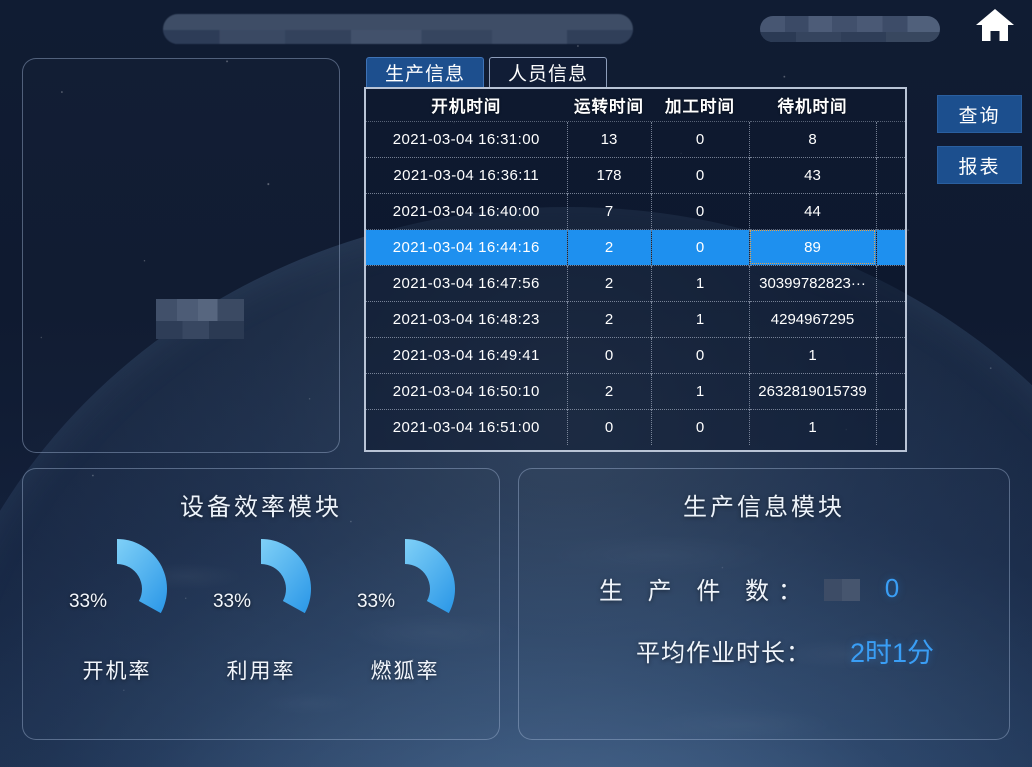 This screenshot has height=767, width=1032. What do you see at coordinates (723, 653) in the screenshot?
I see `average-duration-label: 平均作业时长：` at bounding box center [723, 653].